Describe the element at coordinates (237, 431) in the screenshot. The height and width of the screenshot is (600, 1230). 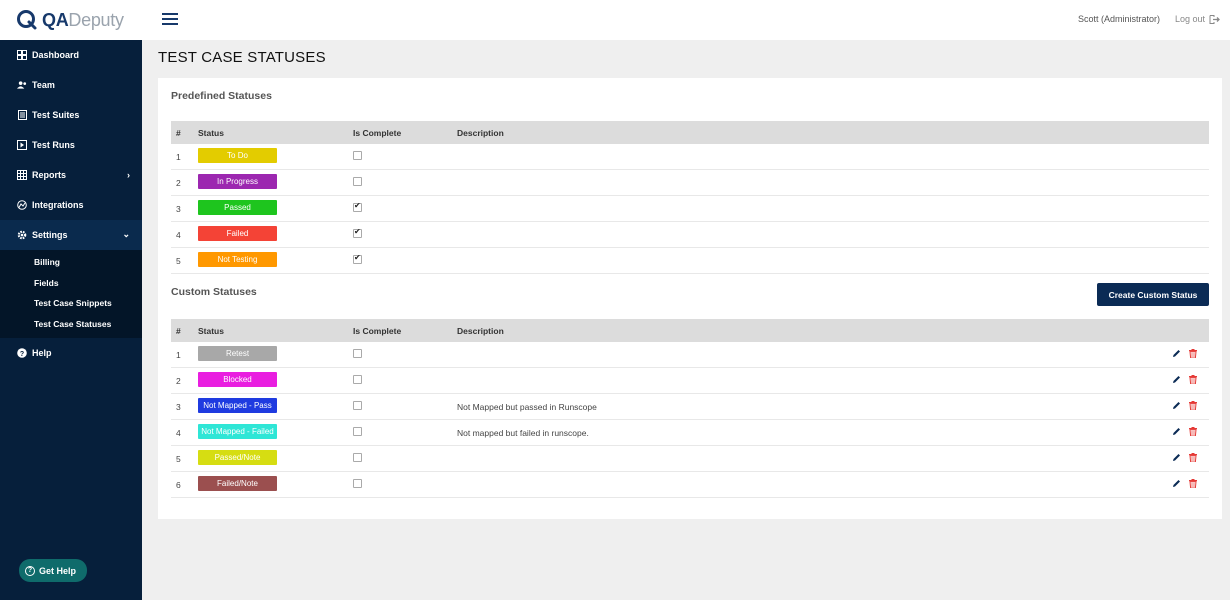
I see `status-badge: Not Mapped - Failed` at that location.